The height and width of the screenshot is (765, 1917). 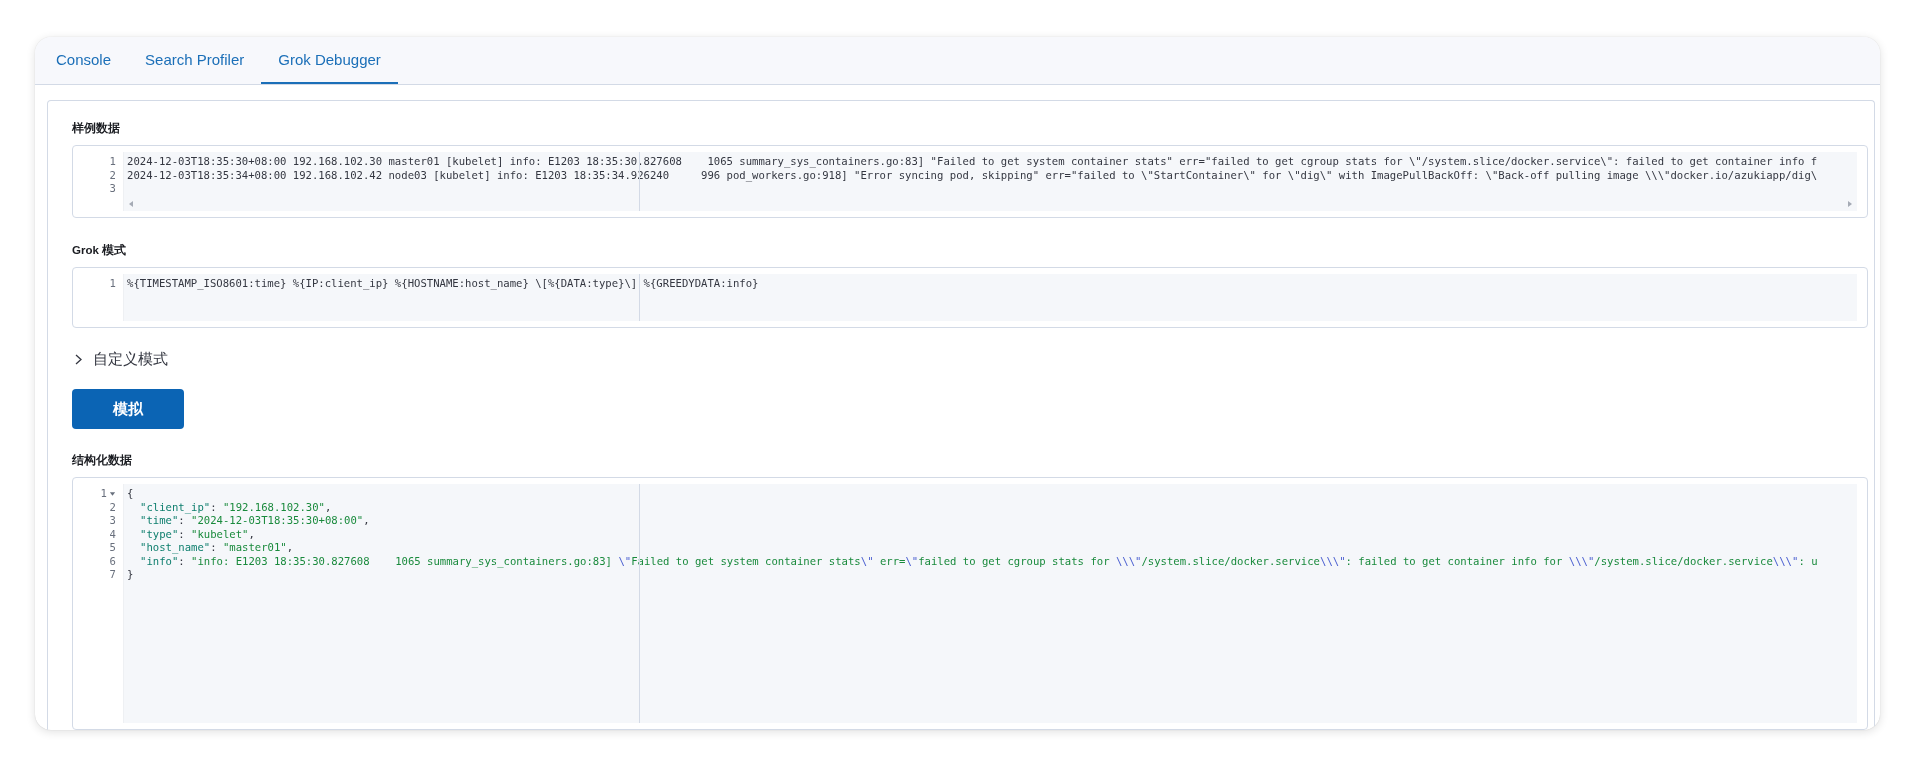 What do you see at coordinates (195, 60) in the screenshot?
I see `tab: Search Profiler` at bounding box center [195, 60].